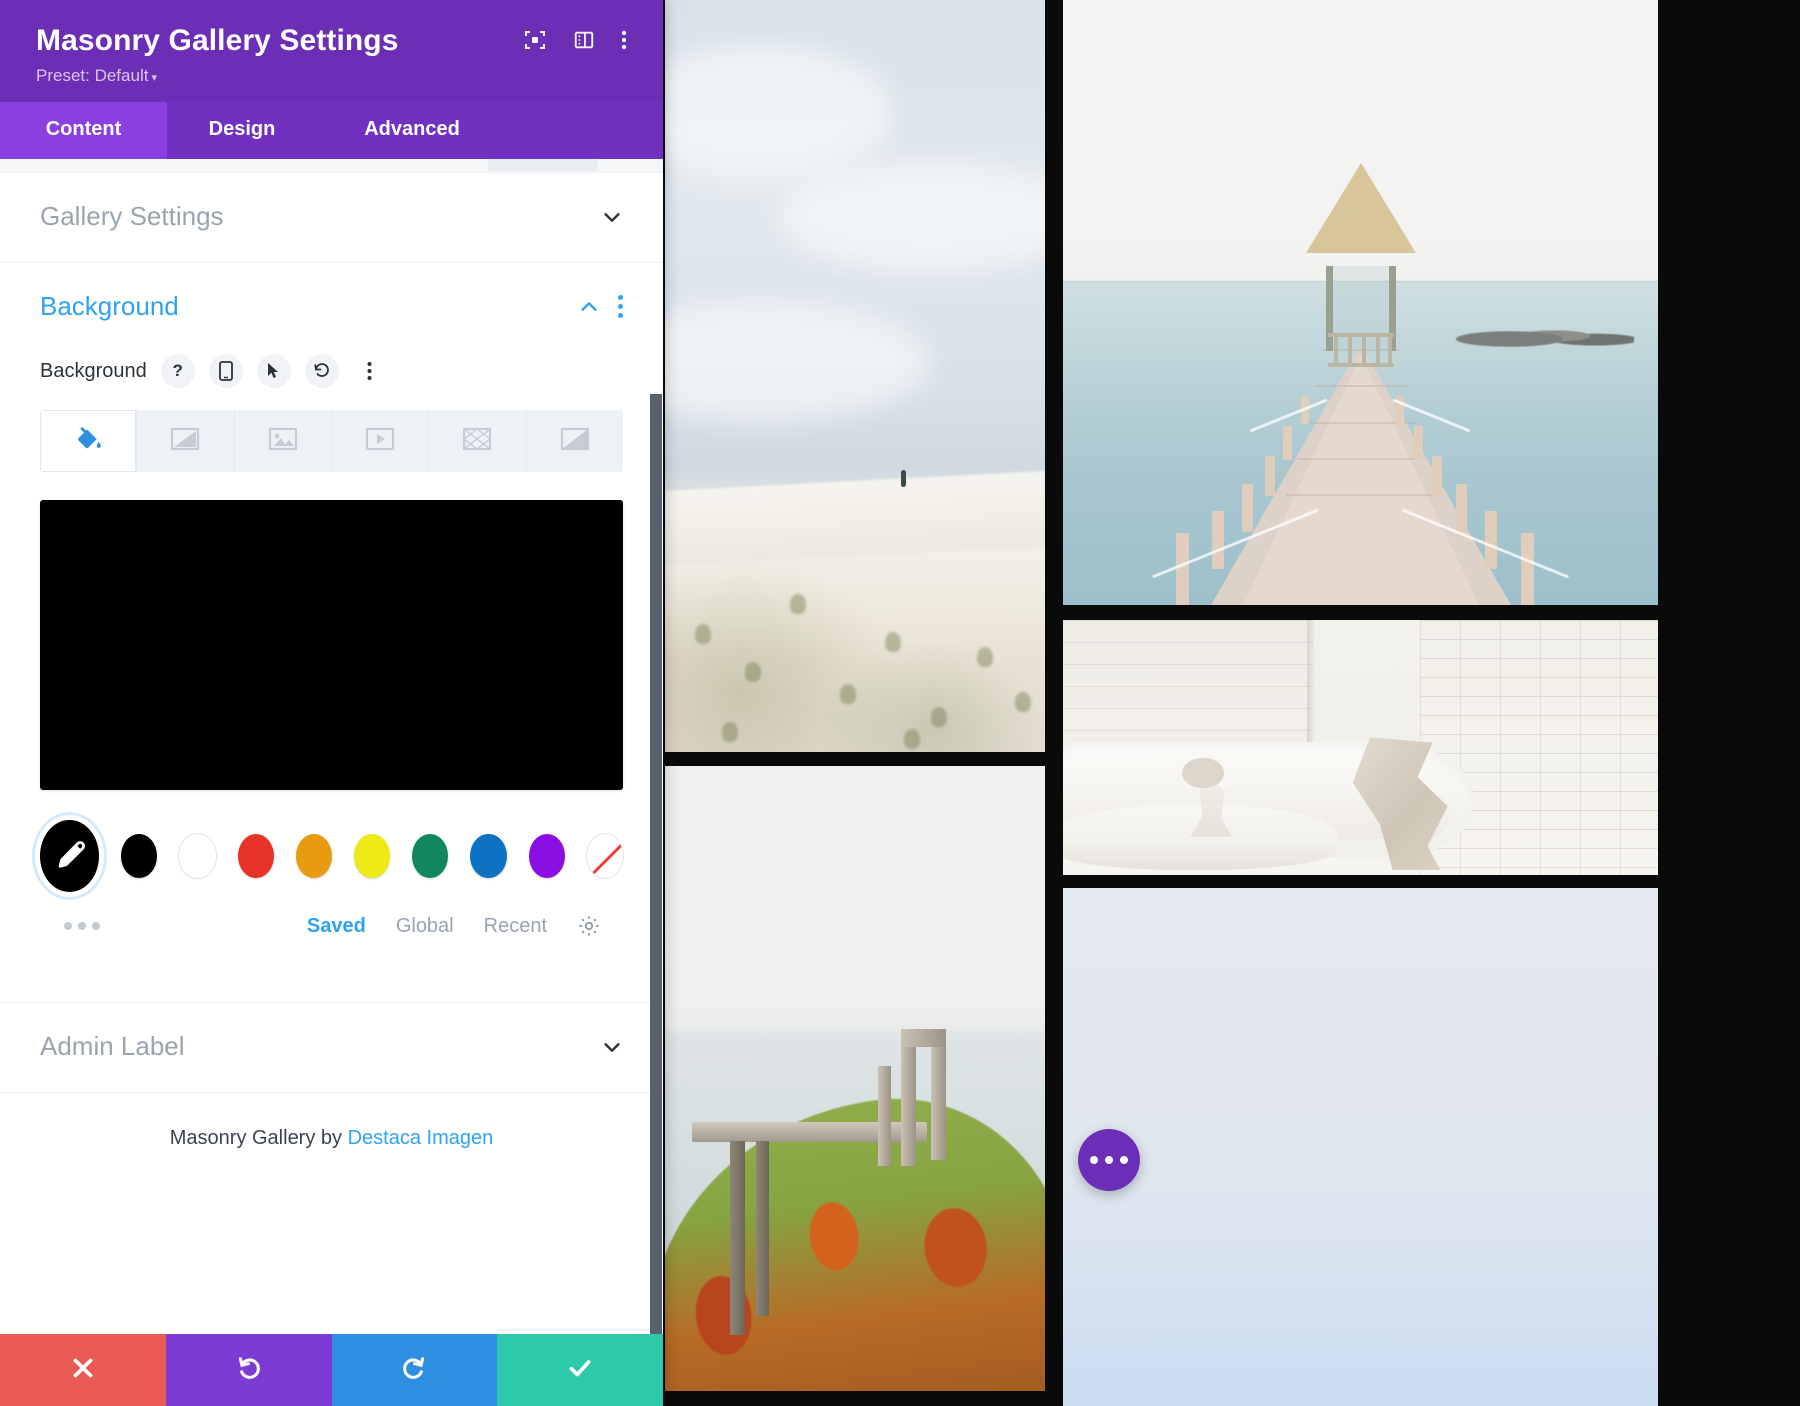 This screenshot has width=1800, height=1406. I want to click on more-options-icon, so click(624, 40).